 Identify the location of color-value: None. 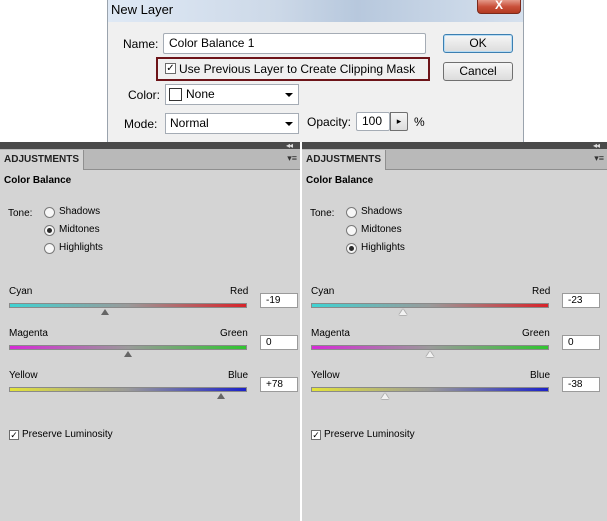
(200, 94).